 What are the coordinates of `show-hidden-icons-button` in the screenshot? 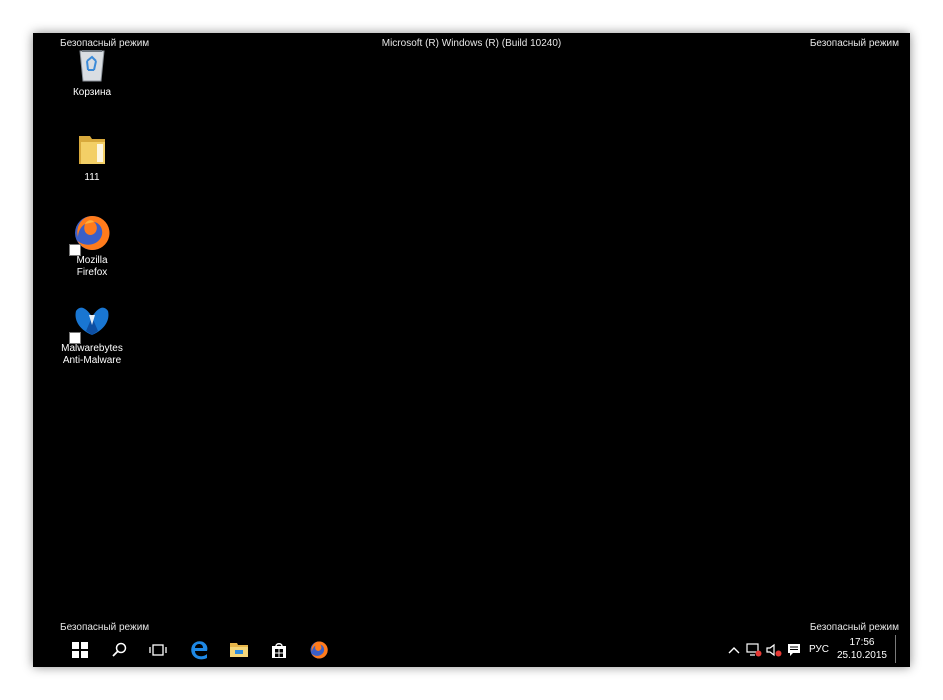 It's located at (734, 649).